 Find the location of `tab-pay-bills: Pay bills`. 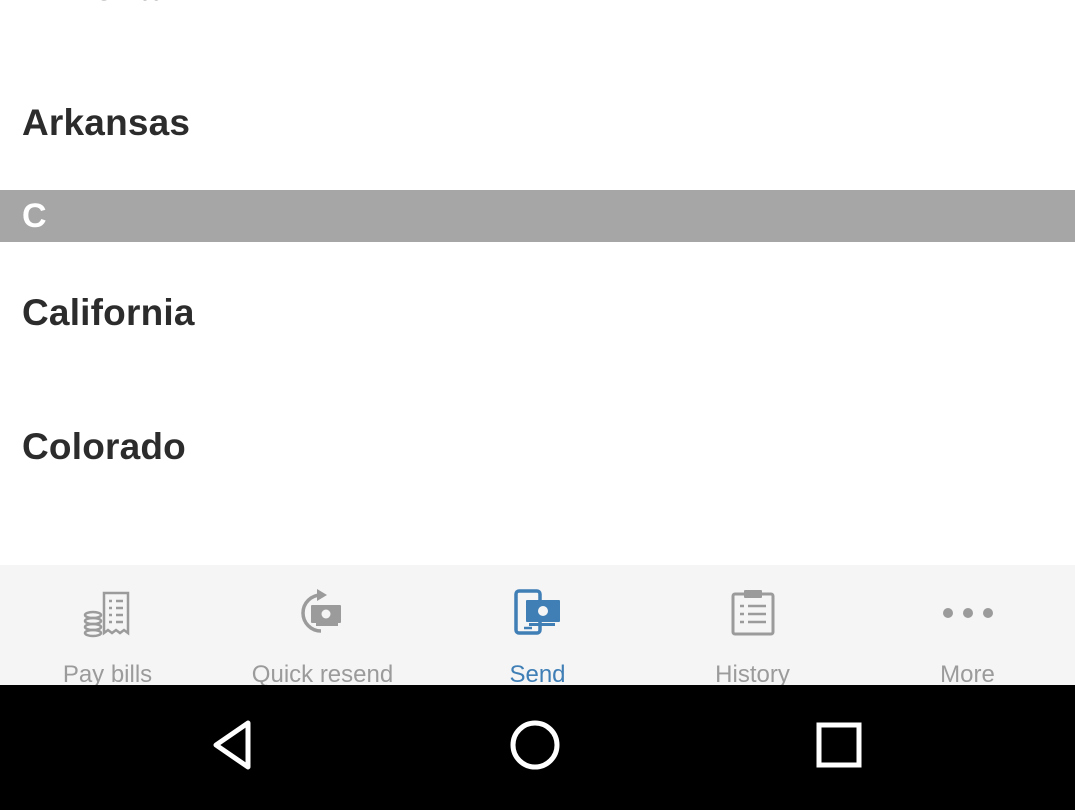

tab-pay-bills: Pay bills is located at coordinates (107, 626).